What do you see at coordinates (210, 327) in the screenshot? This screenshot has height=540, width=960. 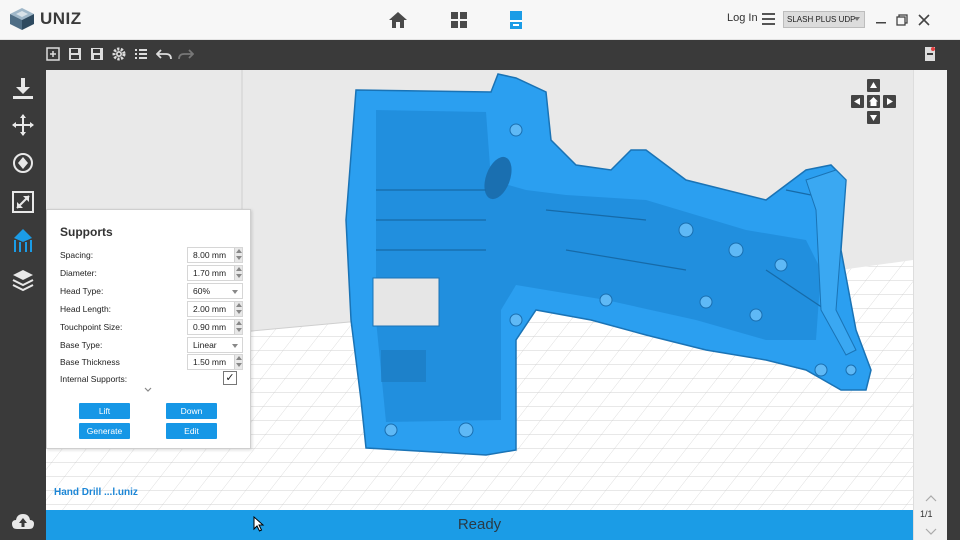 I see `touchpoint-size-value: 0.90 mm` at bounding box center [210, 327].